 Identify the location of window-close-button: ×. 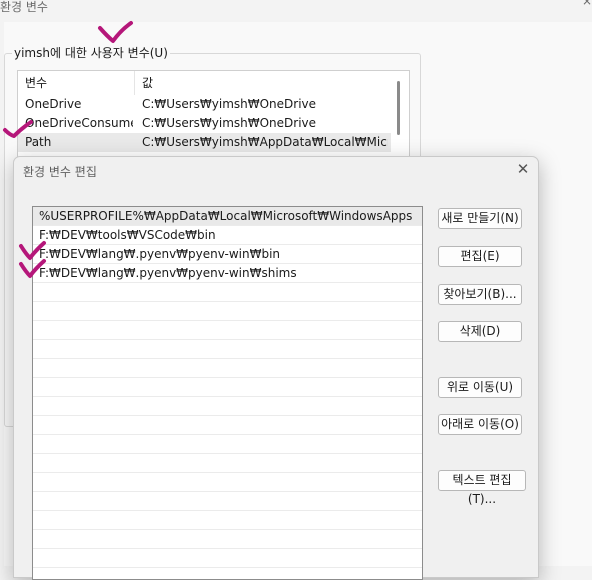
(587, 4).